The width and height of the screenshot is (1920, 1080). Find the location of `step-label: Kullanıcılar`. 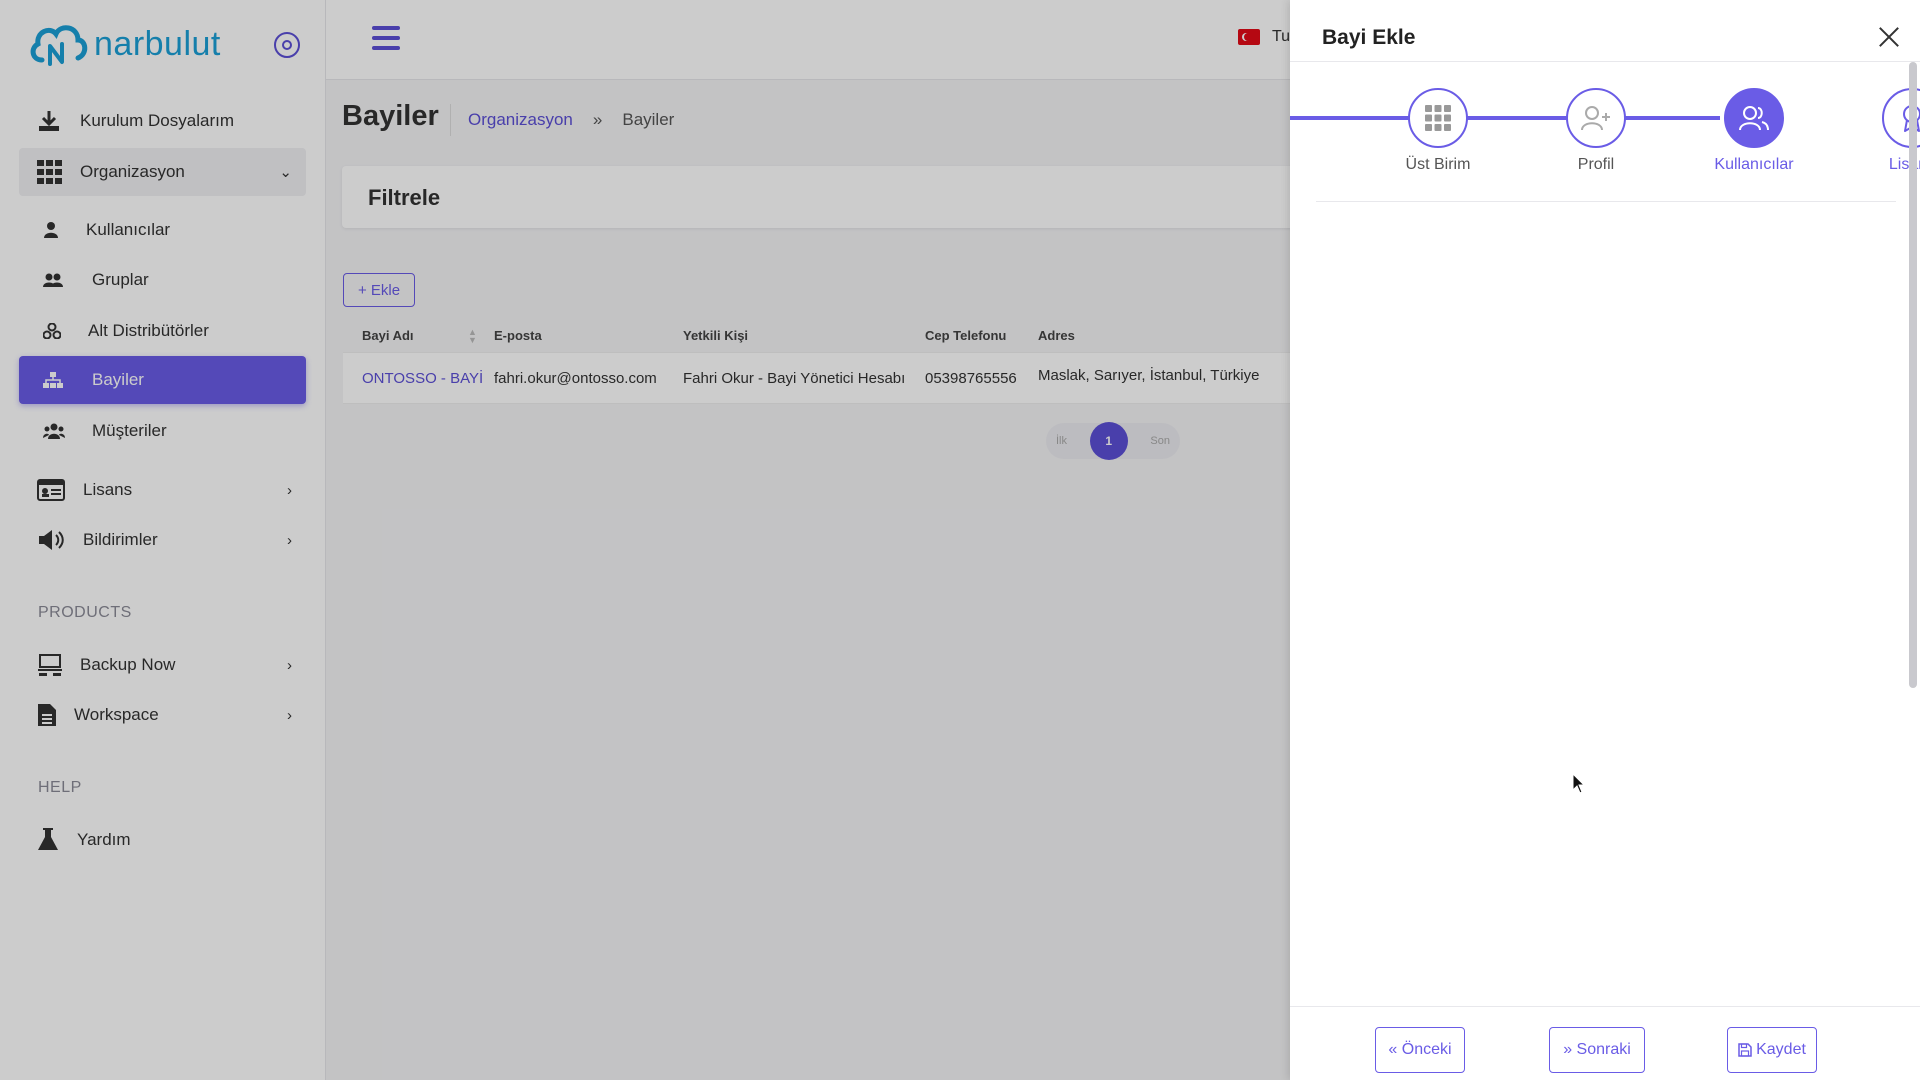

step-label: Kullanıcılar is located at coordinates (1754, 164).